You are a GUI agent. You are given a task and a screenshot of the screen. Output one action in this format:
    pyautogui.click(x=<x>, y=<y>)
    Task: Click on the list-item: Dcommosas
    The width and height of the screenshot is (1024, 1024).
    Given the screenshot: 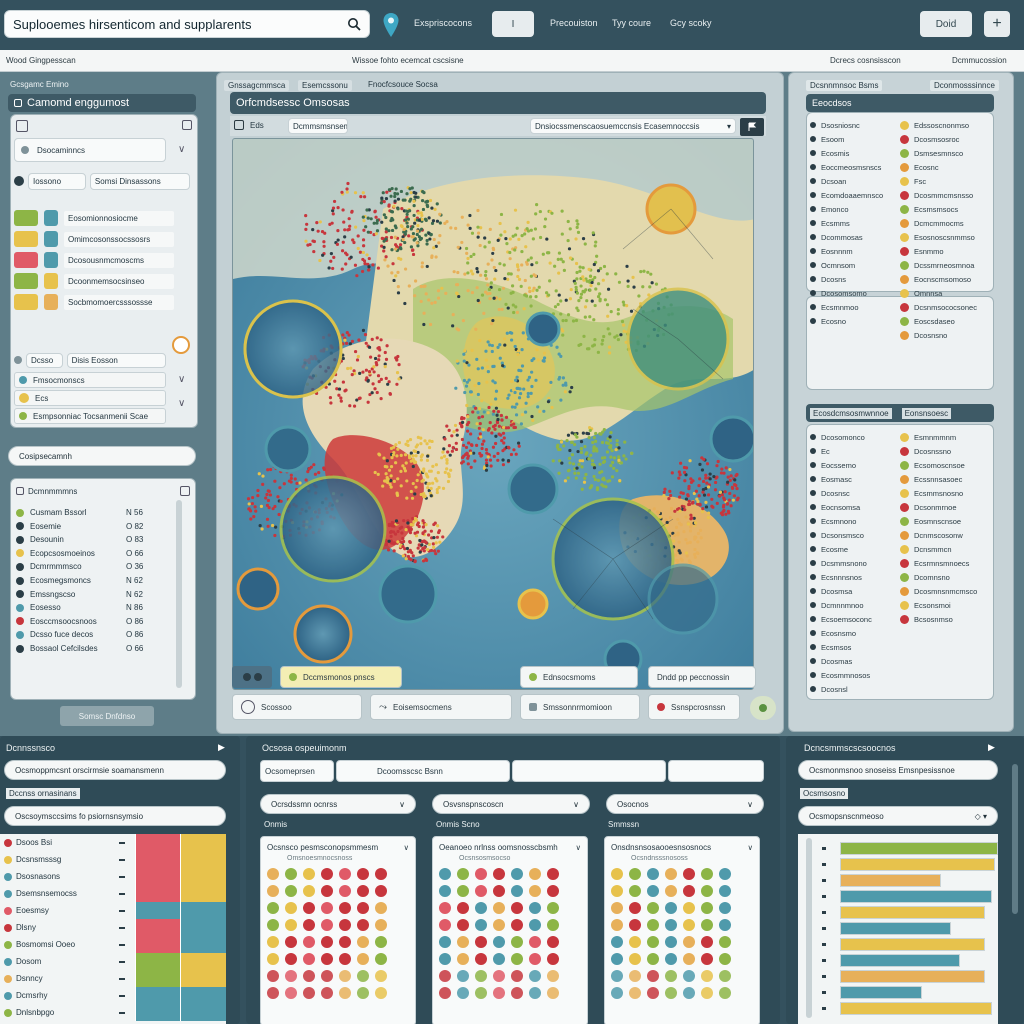 What is the action you would take?
    pyautogui.click(x=853, y=237)
    